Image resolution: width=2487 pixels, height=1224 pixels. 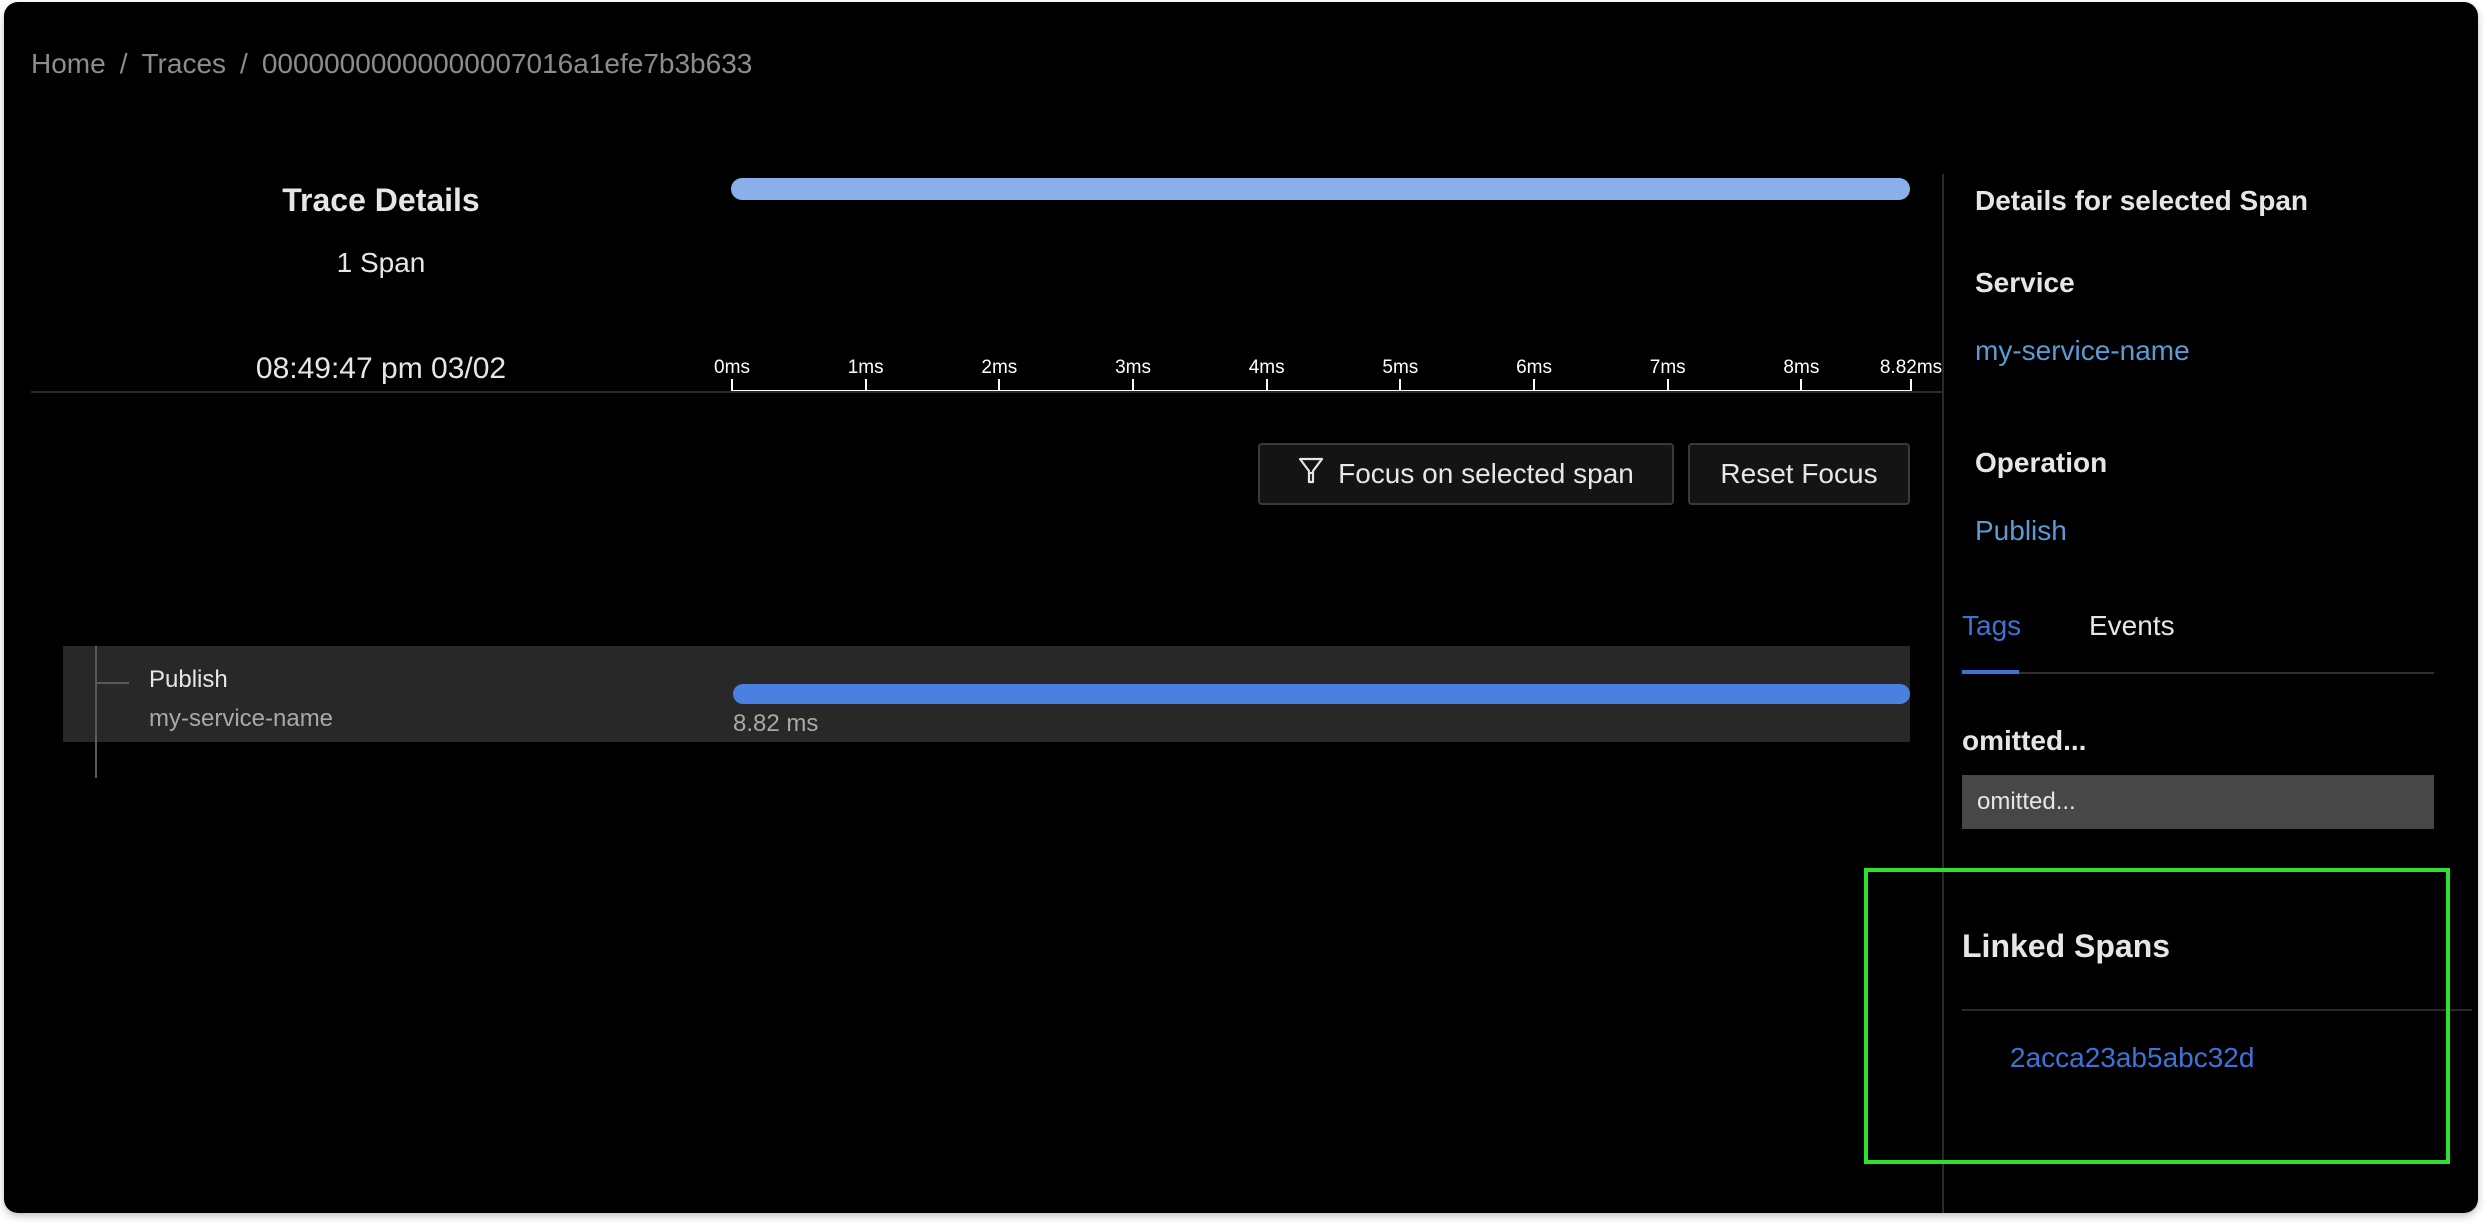 I want to click on timeline-divider, so click(x=987, y=392).